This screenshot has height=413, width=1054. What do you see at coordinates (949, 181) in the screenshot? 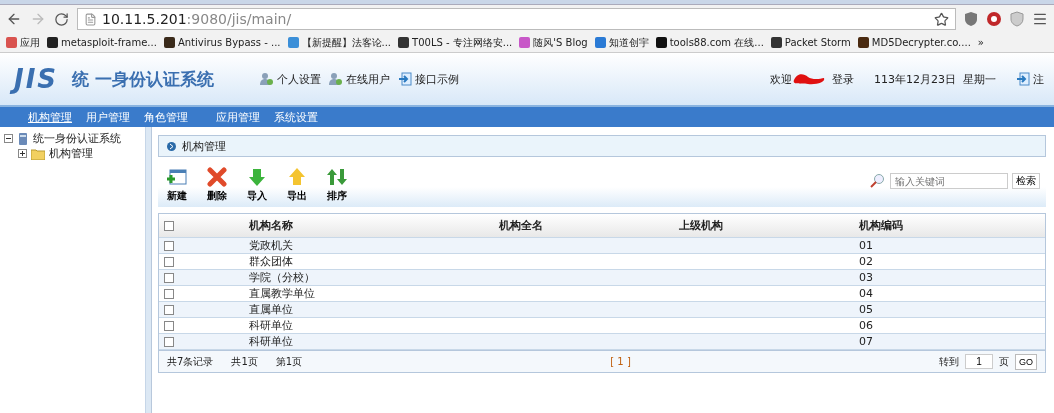
I see `search-field: 输入关键词` at bounding box center [949, 181].